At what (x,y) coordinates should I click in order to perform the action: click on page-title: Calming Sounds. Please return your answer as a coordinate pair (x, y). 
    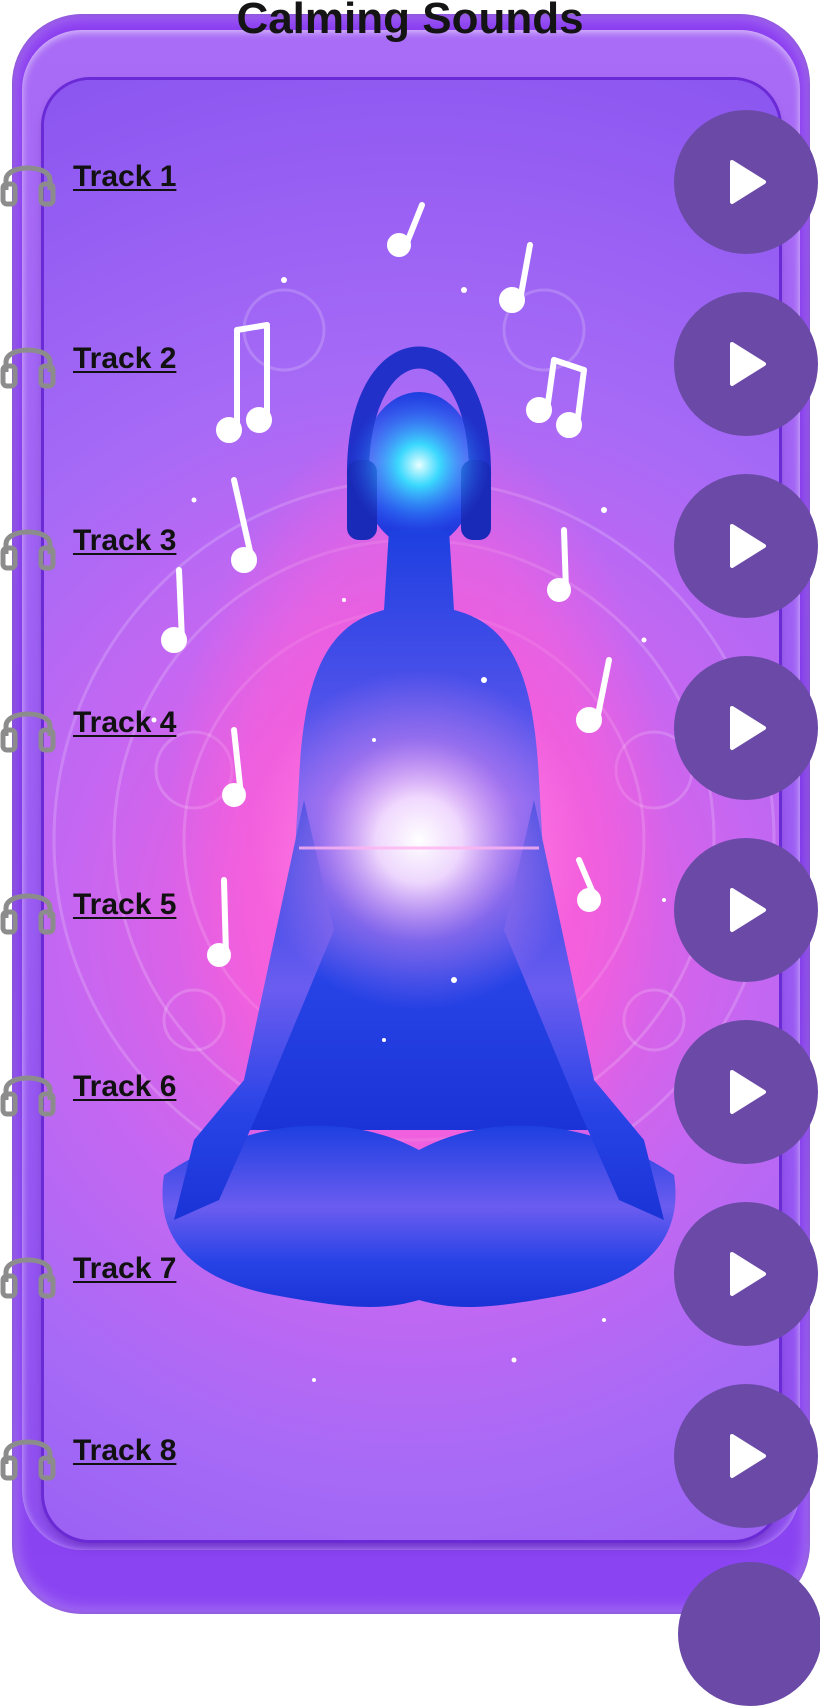
    Looking at the image, I should click on (410, 21).